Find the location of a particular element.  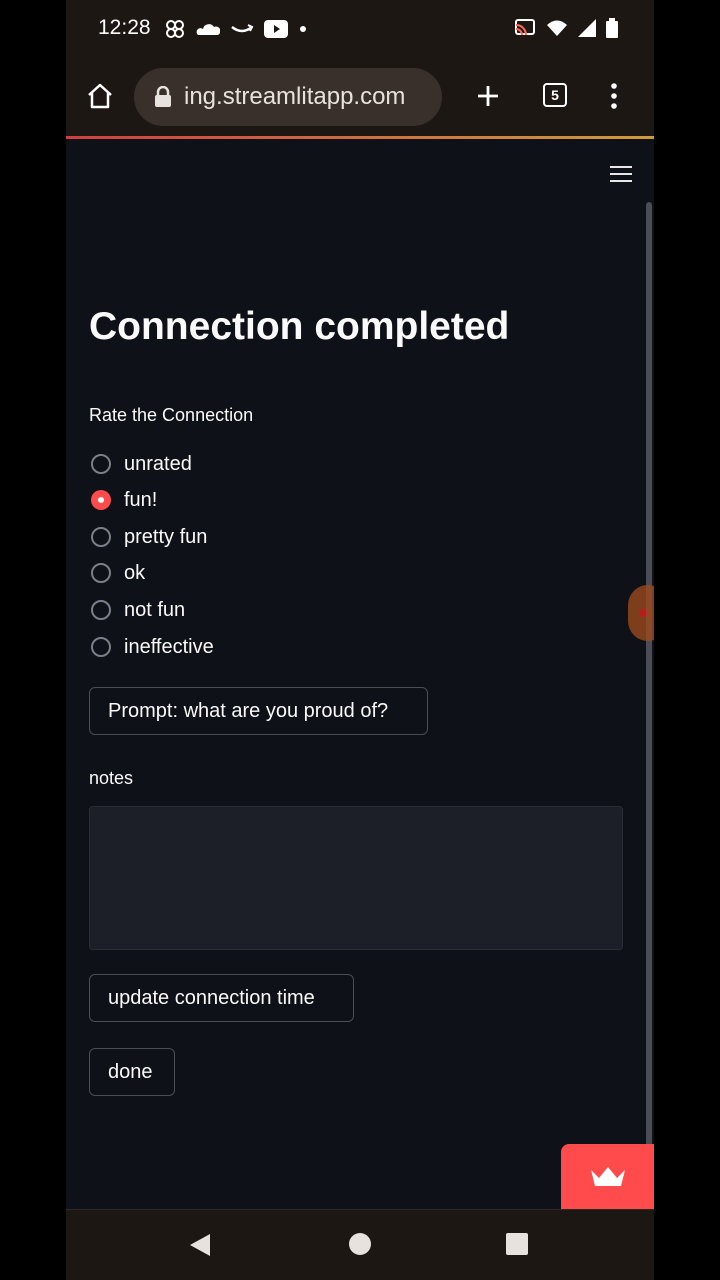

system-icons is located at coordinates (566, 28).